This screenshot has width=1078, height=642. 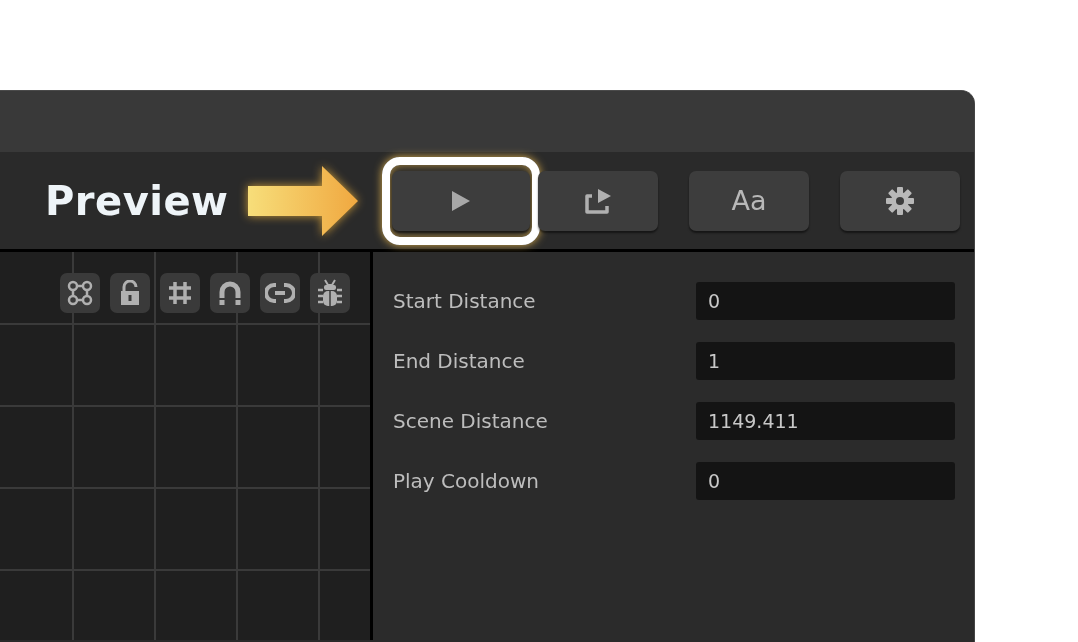 I want to click on play-button, so click(x=461, y=200).